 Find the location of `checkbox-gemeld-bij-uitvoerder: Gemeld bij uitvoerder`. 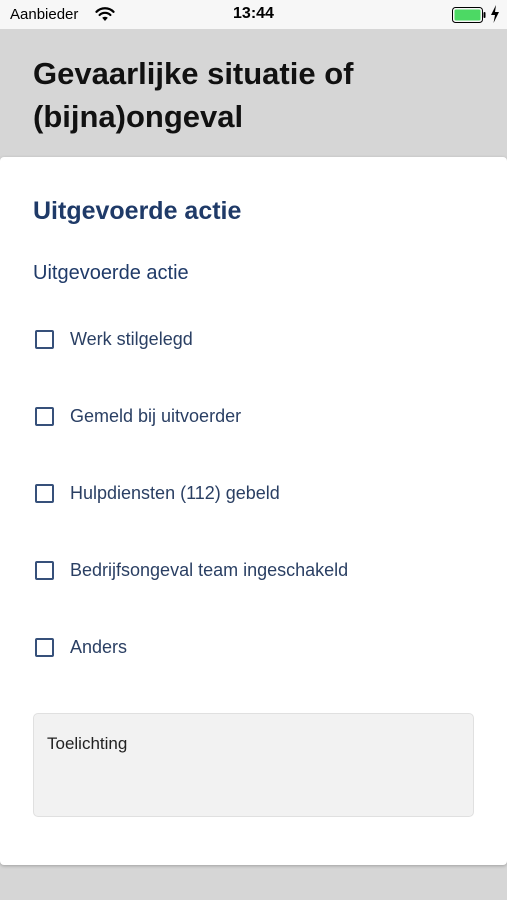

checkbox-gemeld-bij-uitvoerder: Gemeld bij uitvoerder is located at coordinates (138, 416).